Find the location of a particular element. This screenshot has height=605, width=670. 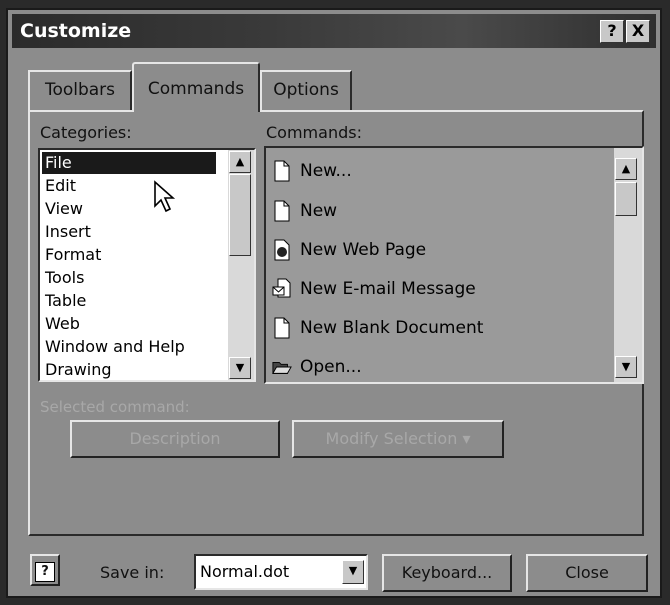

close-title-button: X is located at coordinates (638, 31).